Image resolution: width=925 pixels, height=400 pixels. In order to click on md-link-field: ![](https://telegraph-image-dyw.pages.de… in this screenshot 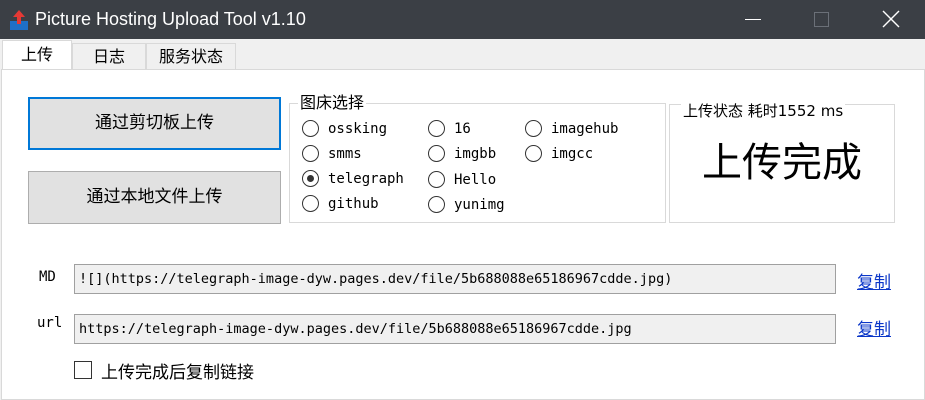, I will do `click(455, 279)`.